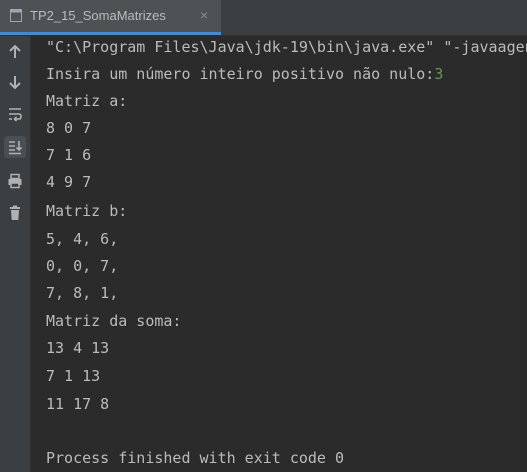 Image resolution: width=527 pixels, height=472 pixels. I want to click on rerun-up-button, so click(15, 52).